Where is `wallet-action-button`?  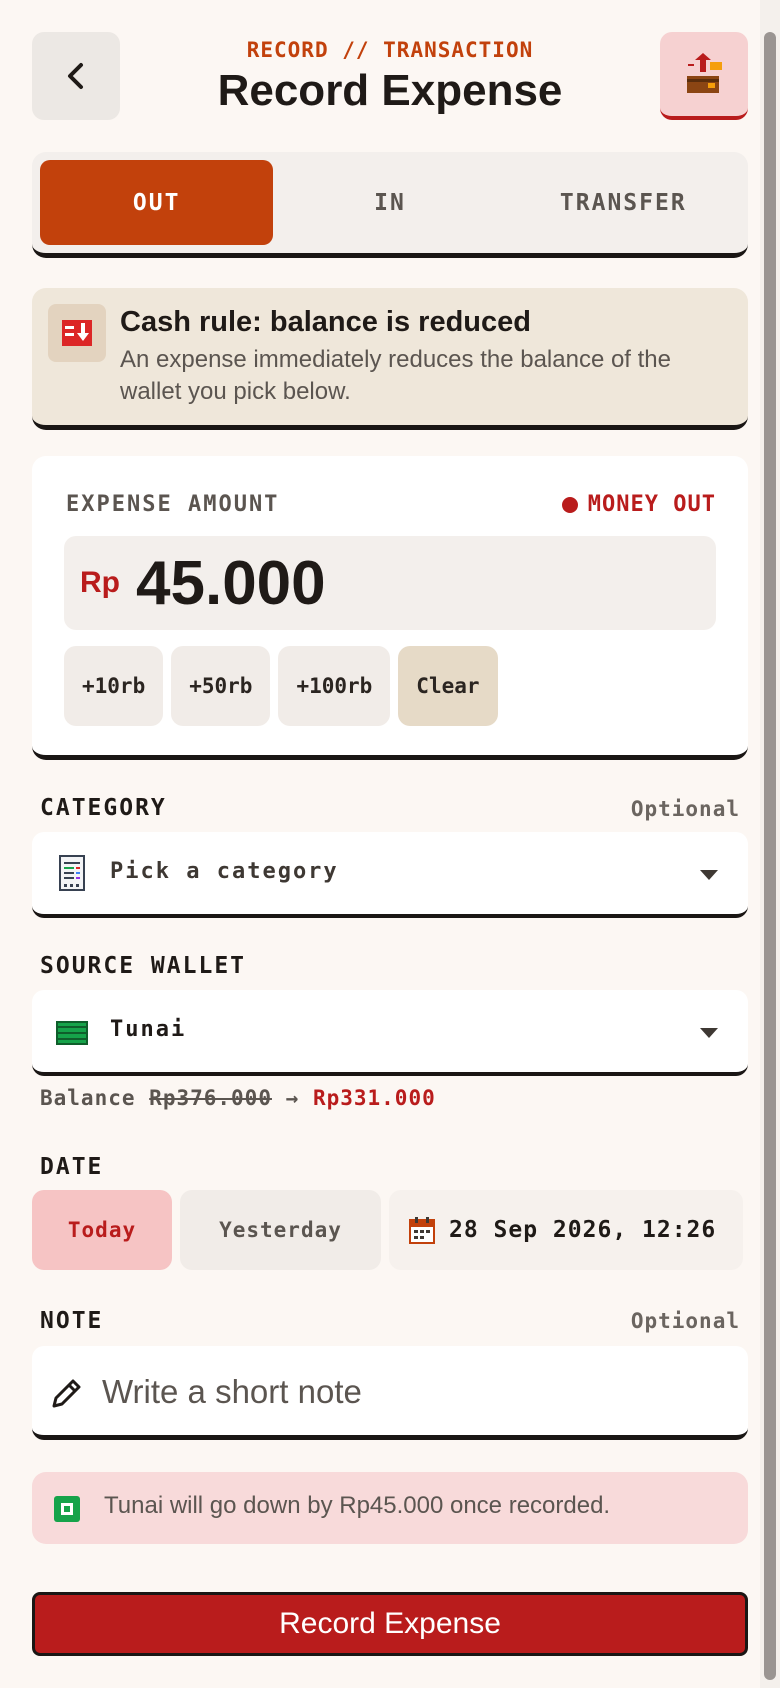
wallet-action-button is located at coordinates (704, 76).